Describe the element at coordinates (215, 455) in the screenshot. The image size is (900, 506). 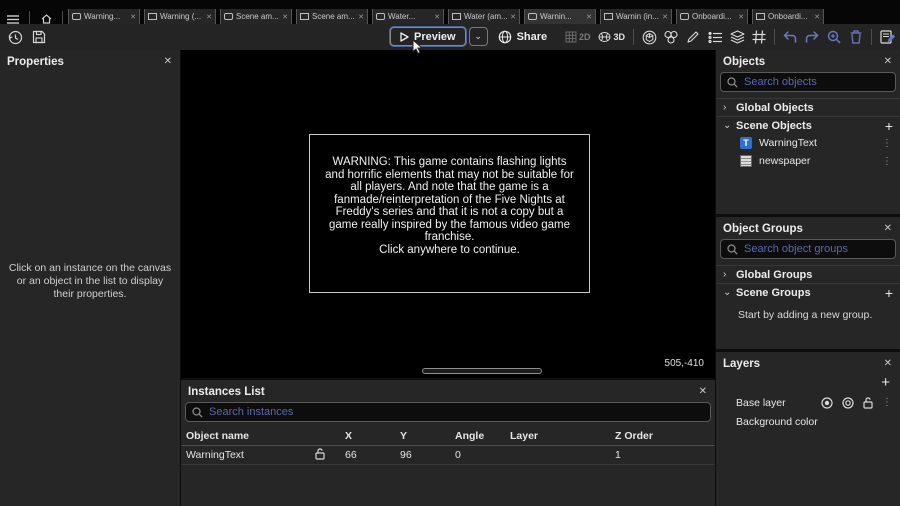
I see `instance-name: WarningText` at that location.